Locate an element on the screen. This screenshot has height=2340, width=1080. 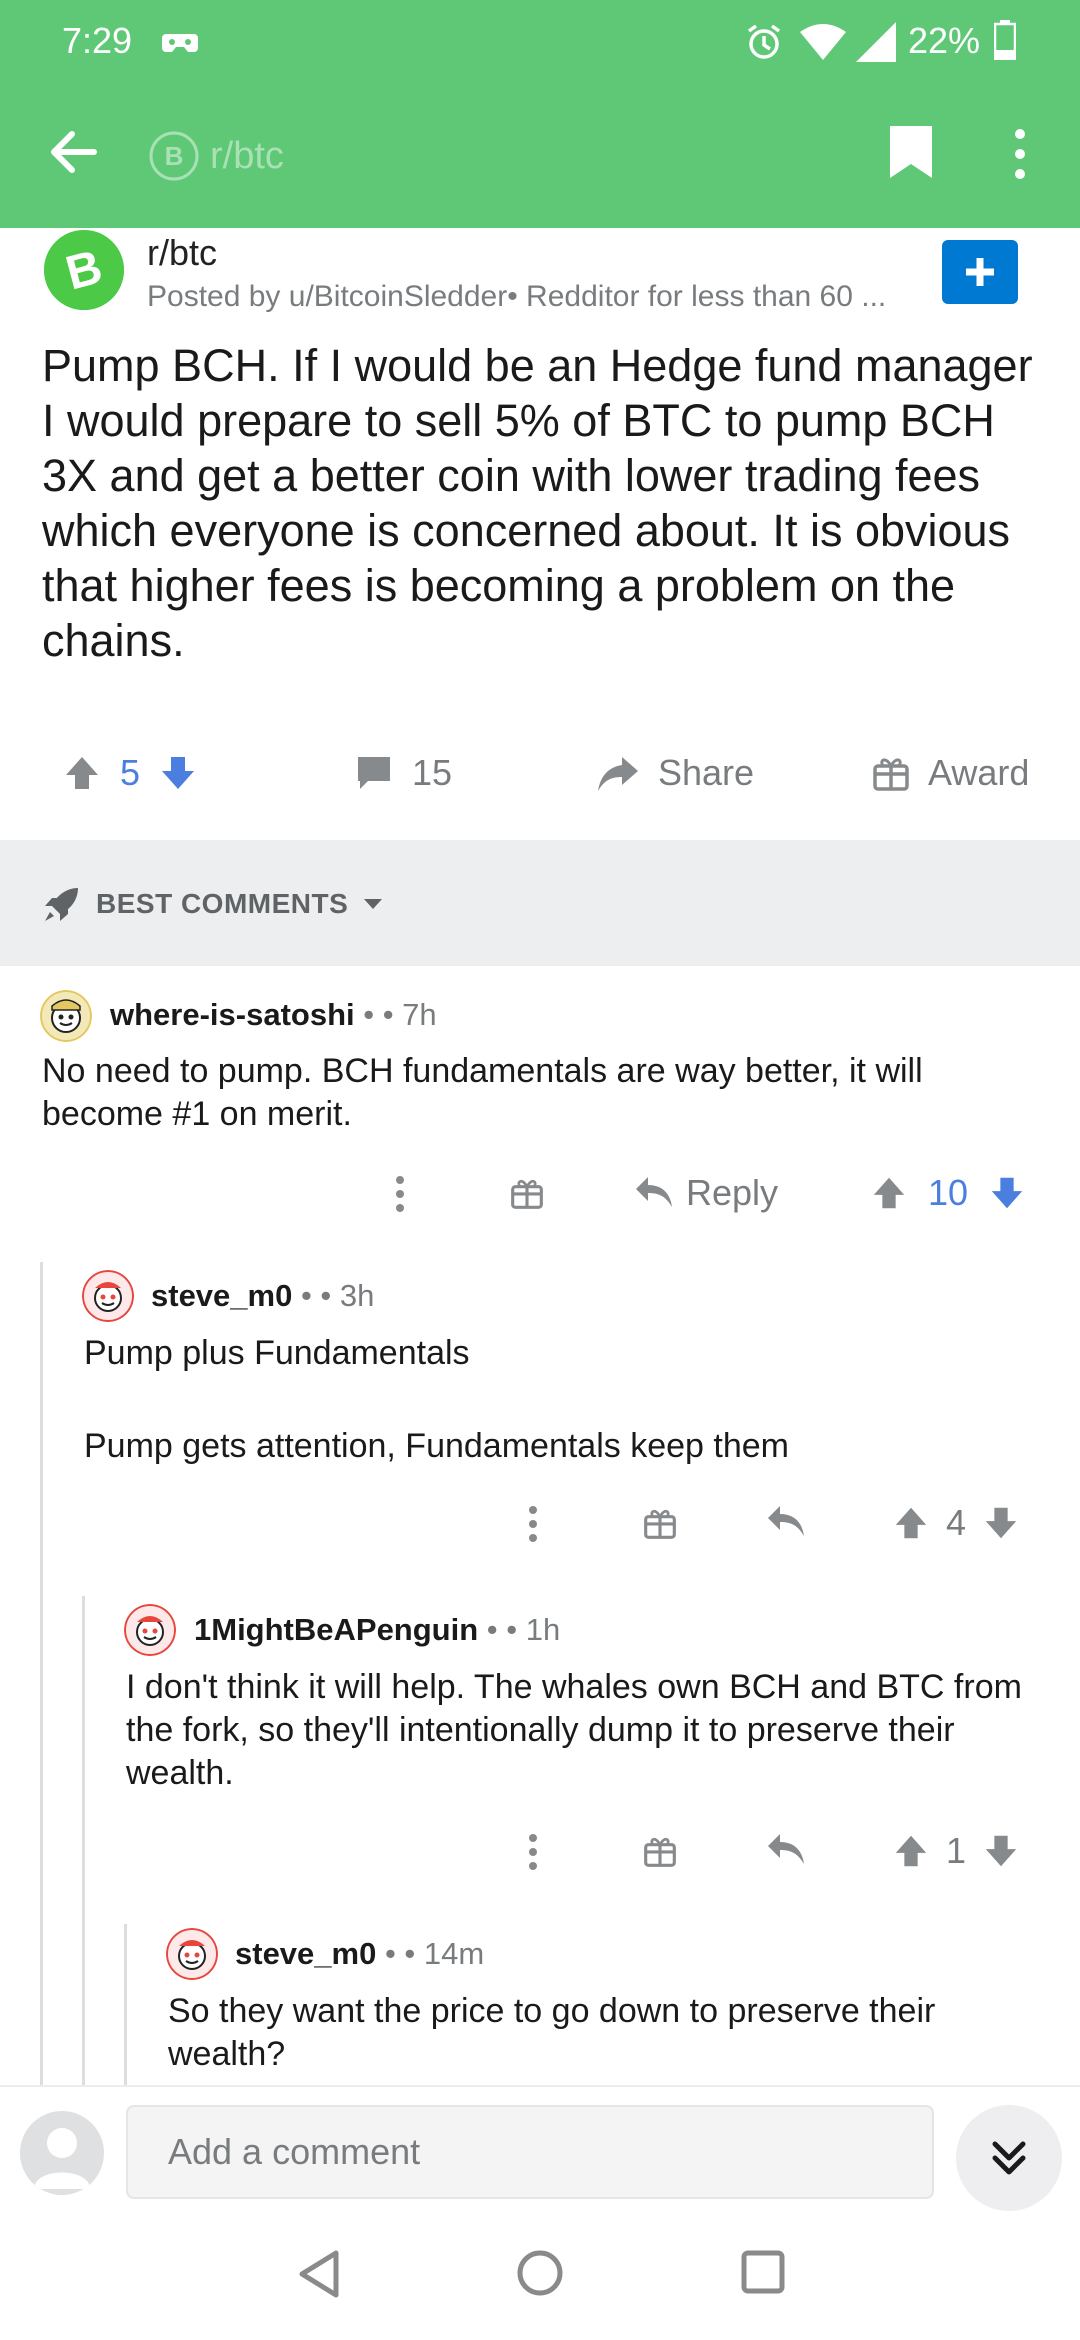
subreddit-avatar: B is located at coordinates (84, 270).